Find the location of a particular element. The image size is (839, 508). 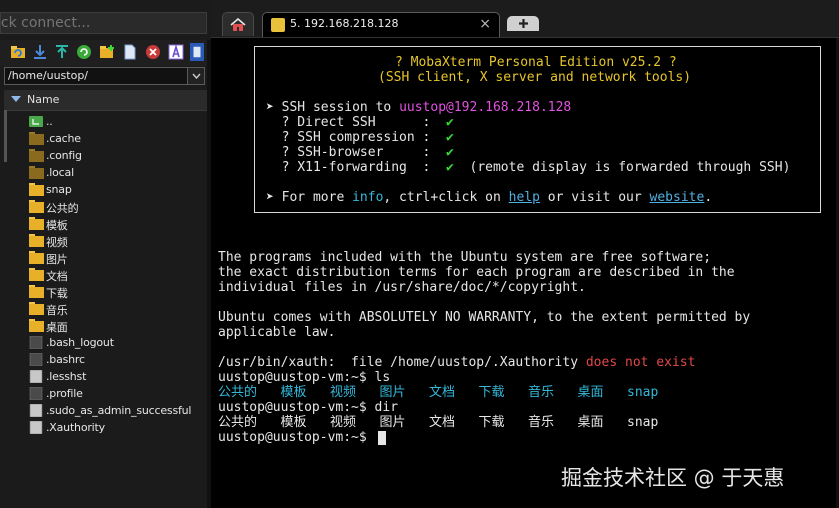

file-list-item: 音乐 is located at coordinates (105, 308).